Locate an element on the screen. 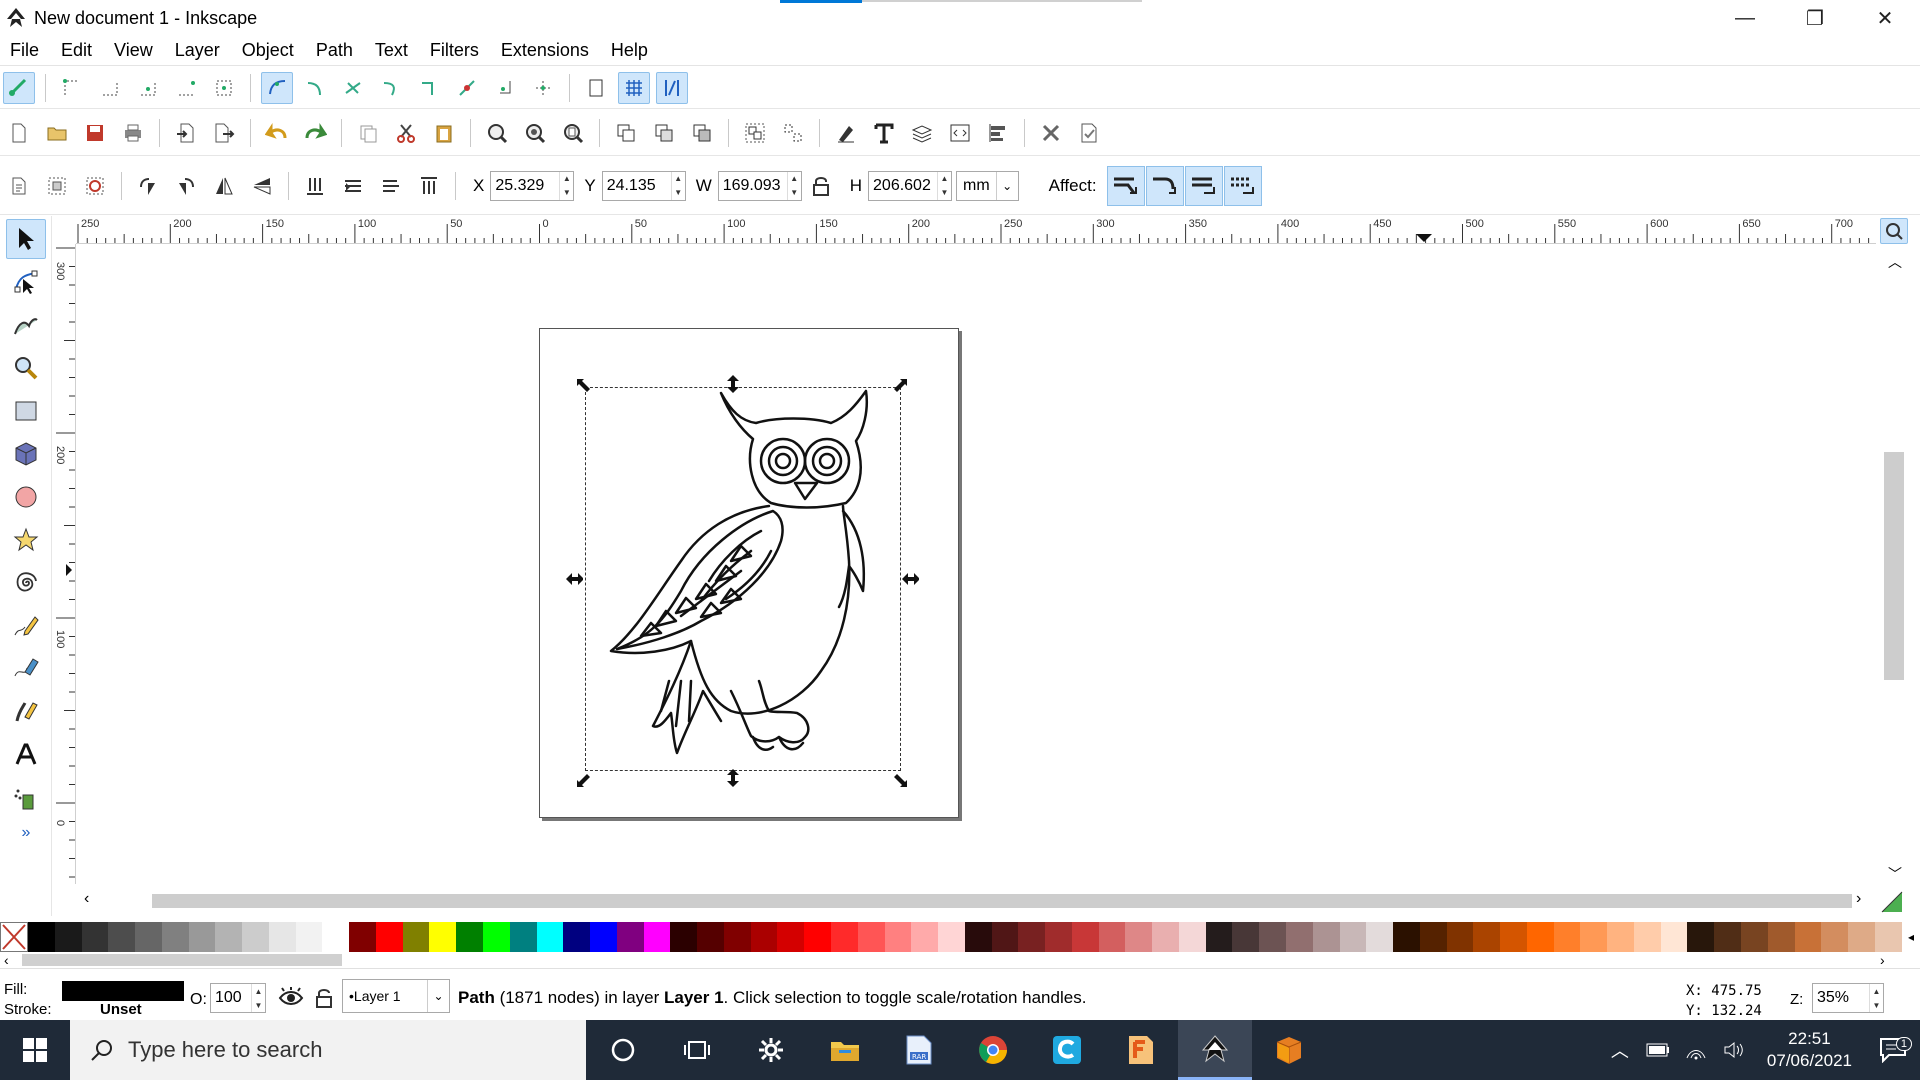  pencil-tool is located at coordinates (26, 626).